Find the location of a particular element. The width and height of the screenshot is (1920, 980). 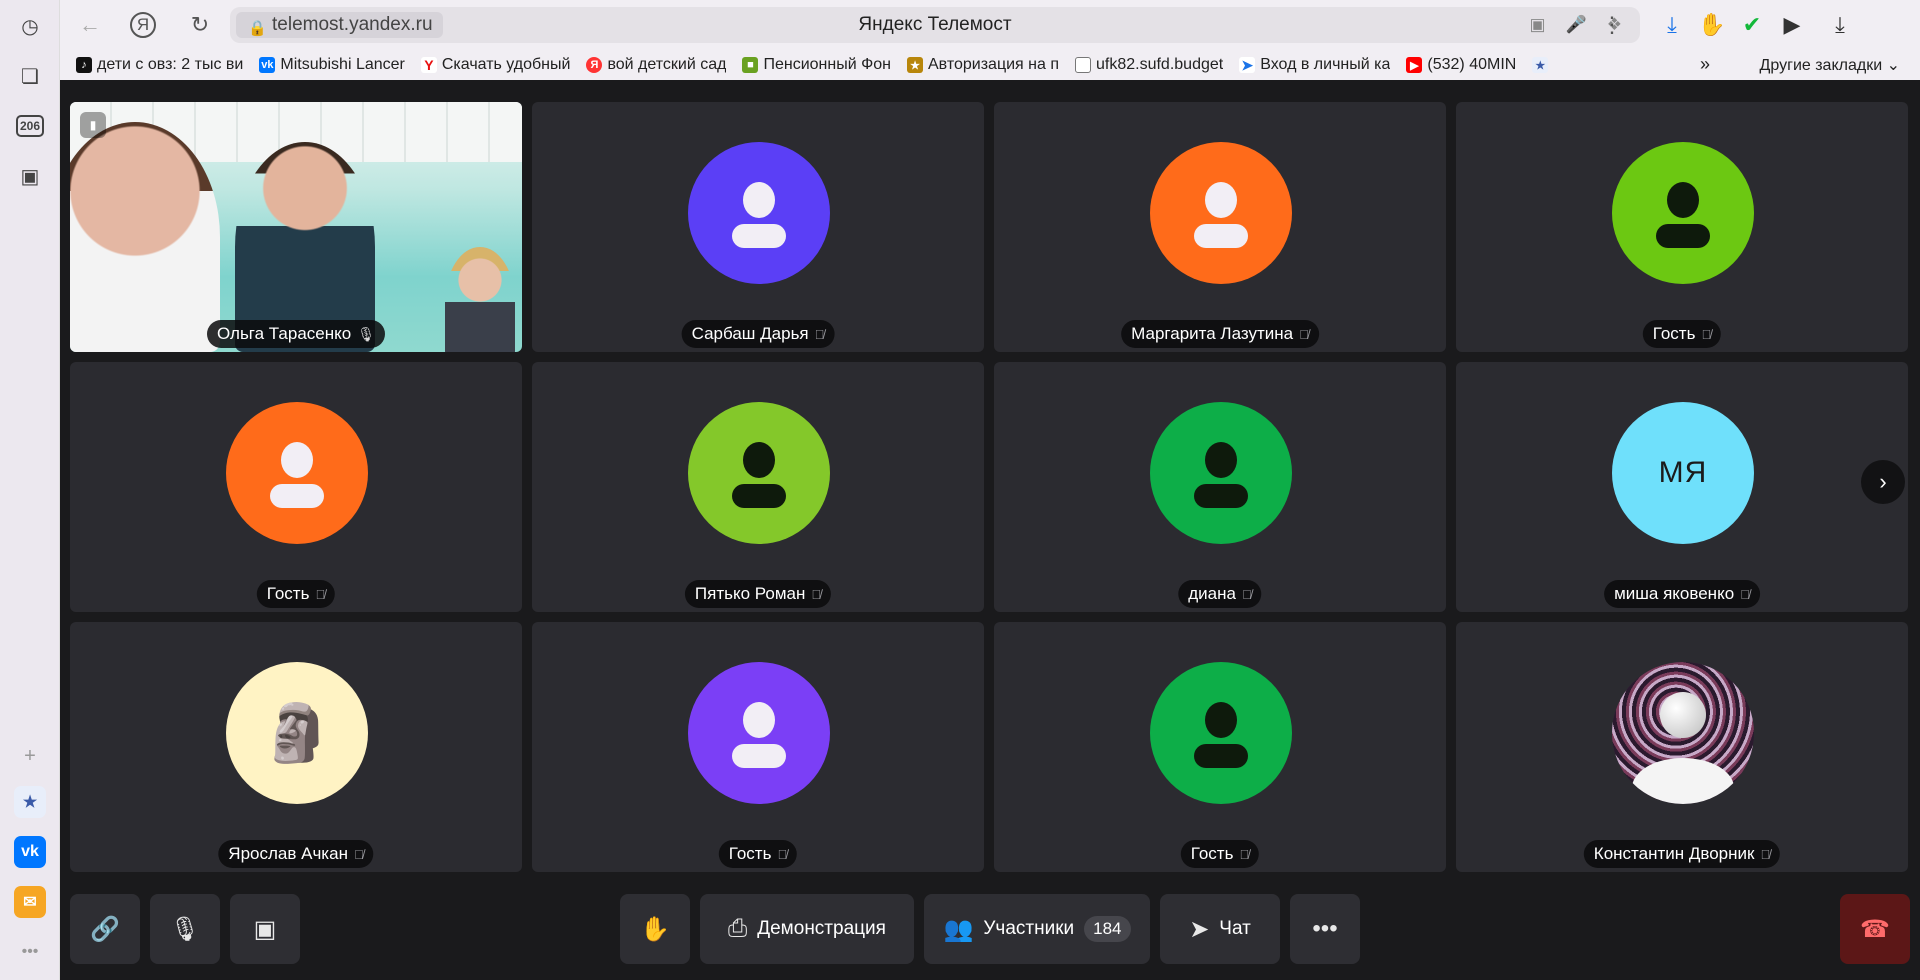

bookmark-item: ★ Авторизация на п is located at coordinates (983, 65).